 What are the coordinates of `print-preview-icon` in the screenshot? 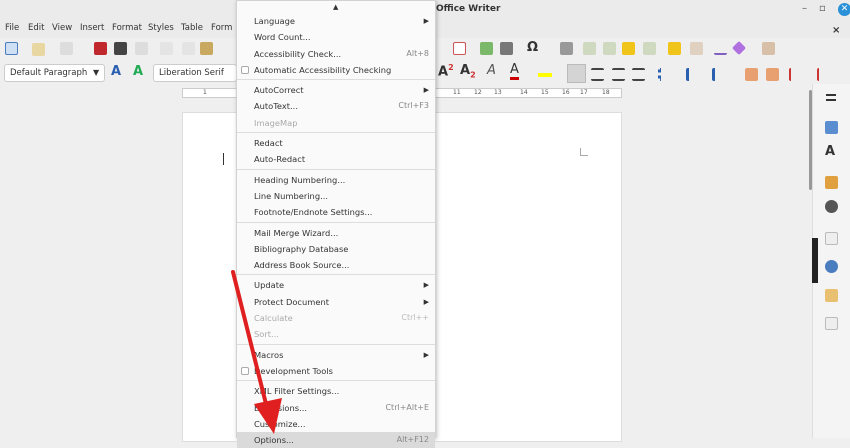 It's located at (141, 48).